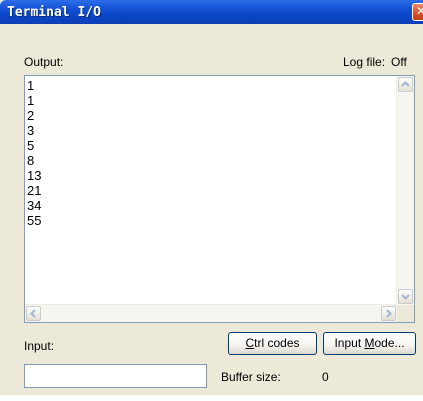 The width and height of the screenshot is (423, 401). Describe the element at coordinates (251, 377) in the screenshot. I see `buffer-size-label: Buffer size:` at that location.